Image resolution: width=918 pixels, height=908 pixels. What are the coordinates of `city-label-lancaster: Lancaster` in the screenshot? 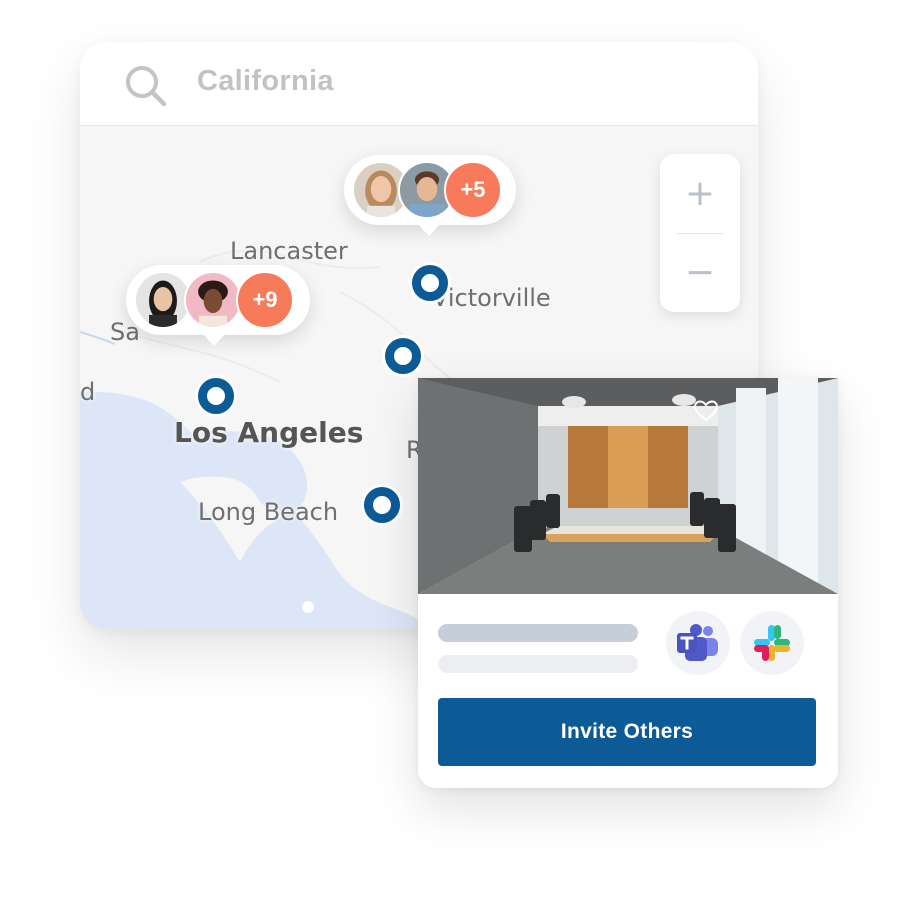 It's located at (289, 251).